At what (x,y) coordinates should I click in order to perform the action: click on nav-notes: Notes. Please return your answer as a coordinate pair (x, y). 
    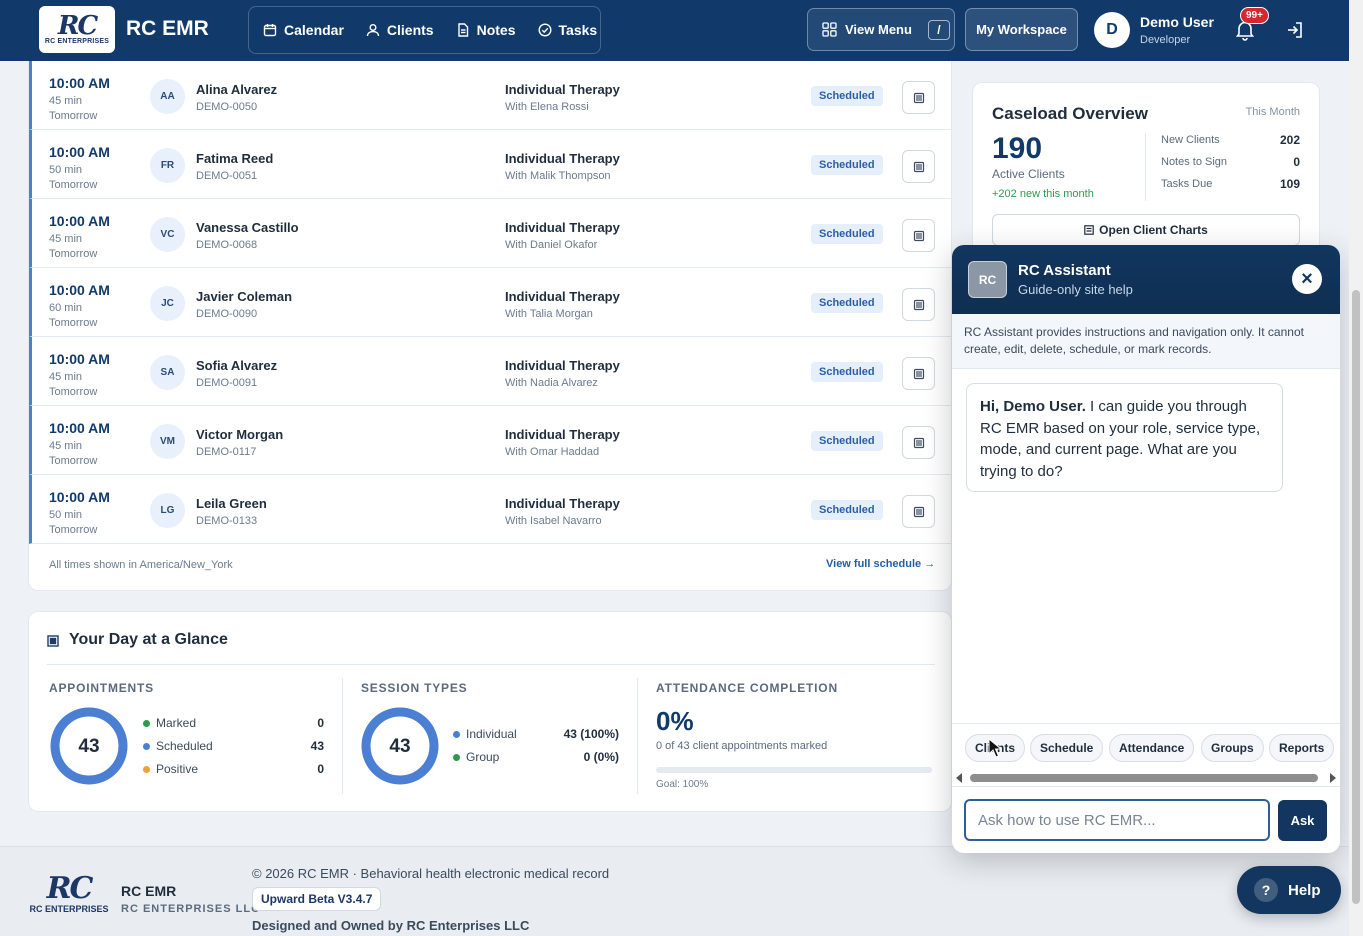
    Looking at the image, I should click on (486, 30).